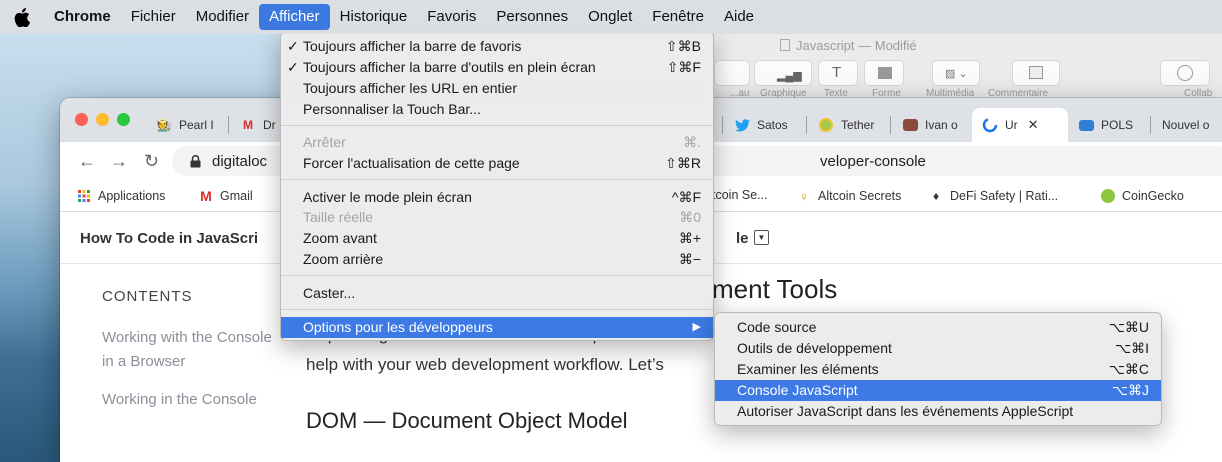 This screenshot has width=1222, height=462. Describe the element at coordinates (451, 17) in the screenshot. I see `menu-favoris: Favoris` at that location.